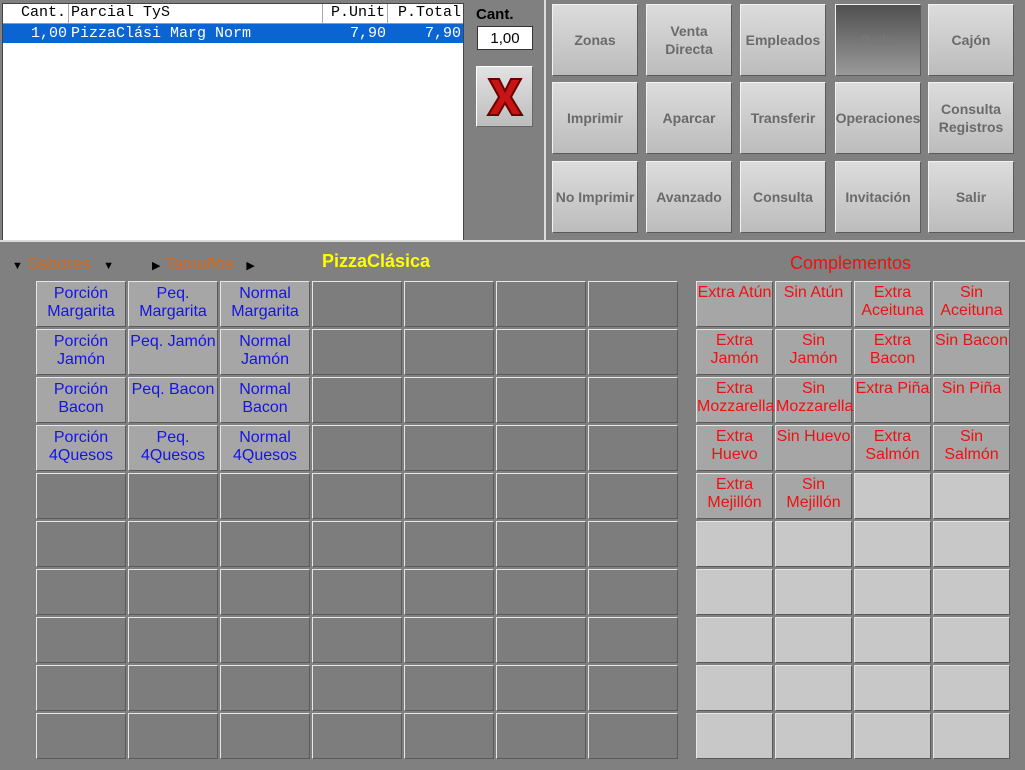  What do you see at coordinates (735, 400) in the screenshot?
I see `complement-button-extra-mozzarella: Extra Mozzarella` at bounding box center [735, 400].